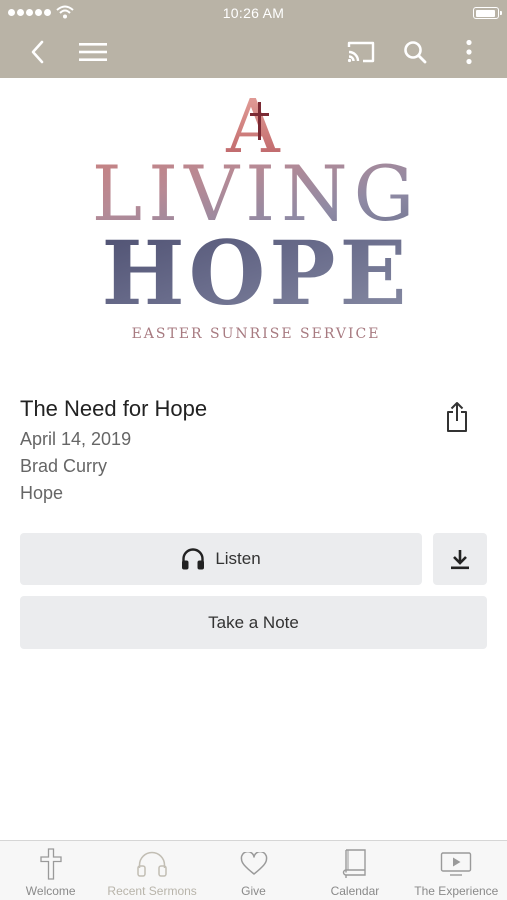 The height and width of the screenshot is (900, 507). I want to click on menu-button, so click(93, 52).